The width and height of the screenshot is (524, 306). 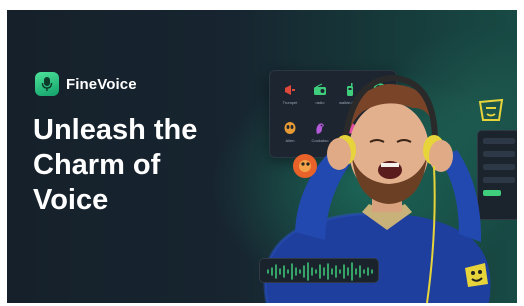 I want to click on headline-line-1: Unleash the, so click(x=115, y=130).